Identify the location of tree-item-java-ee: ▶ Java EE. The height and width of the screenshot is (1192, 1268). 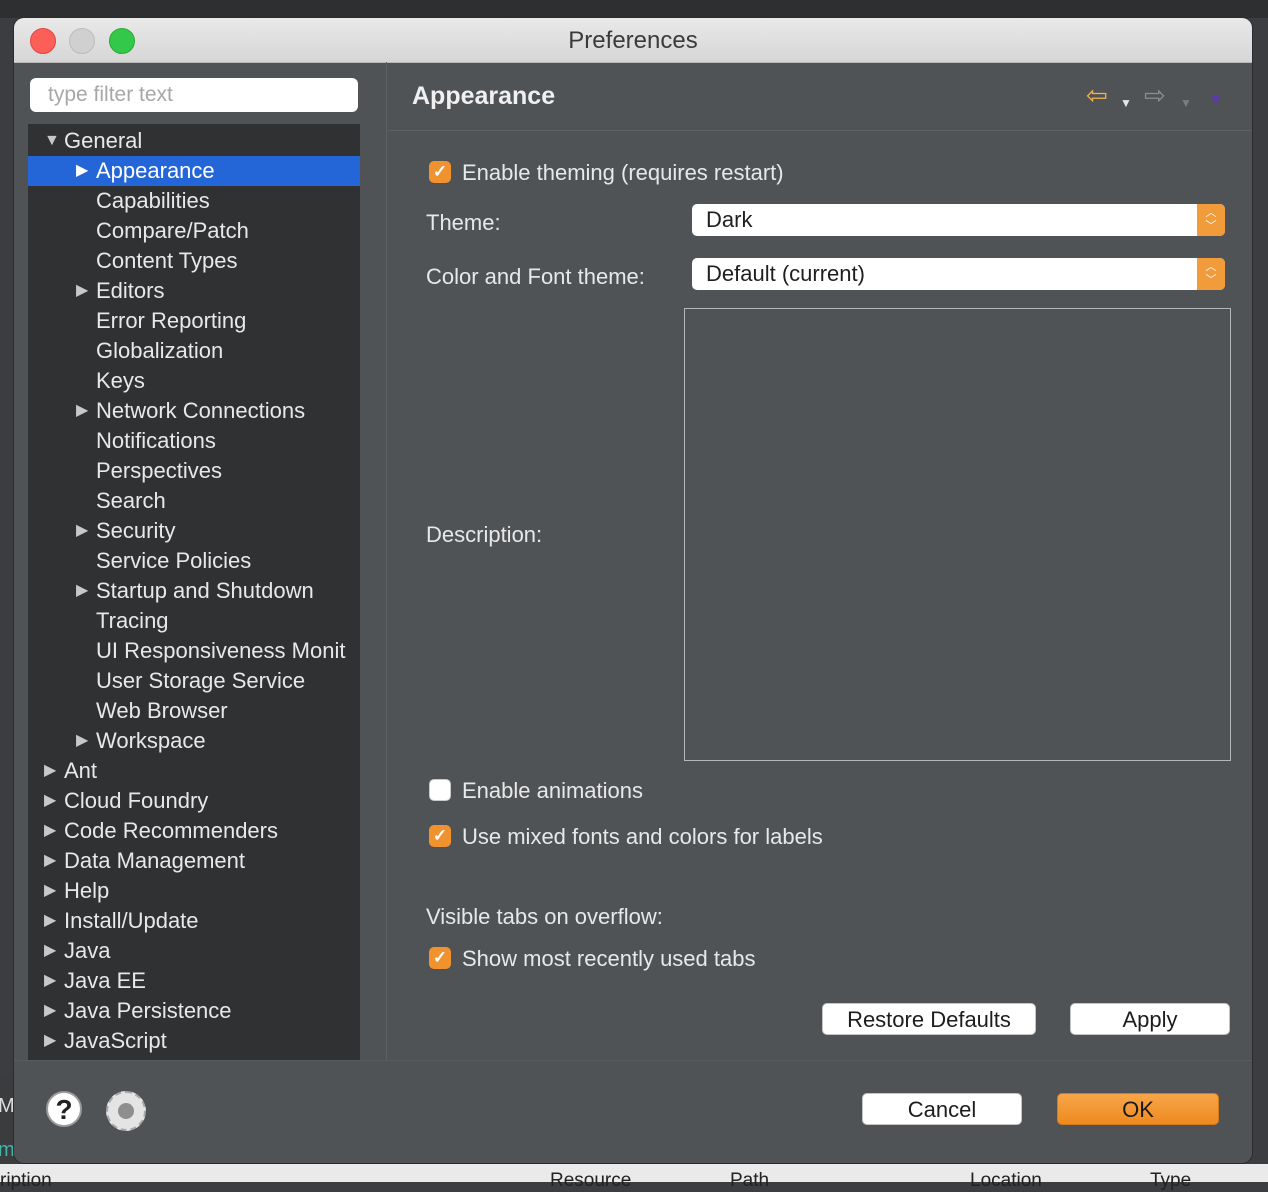
(194, 981).